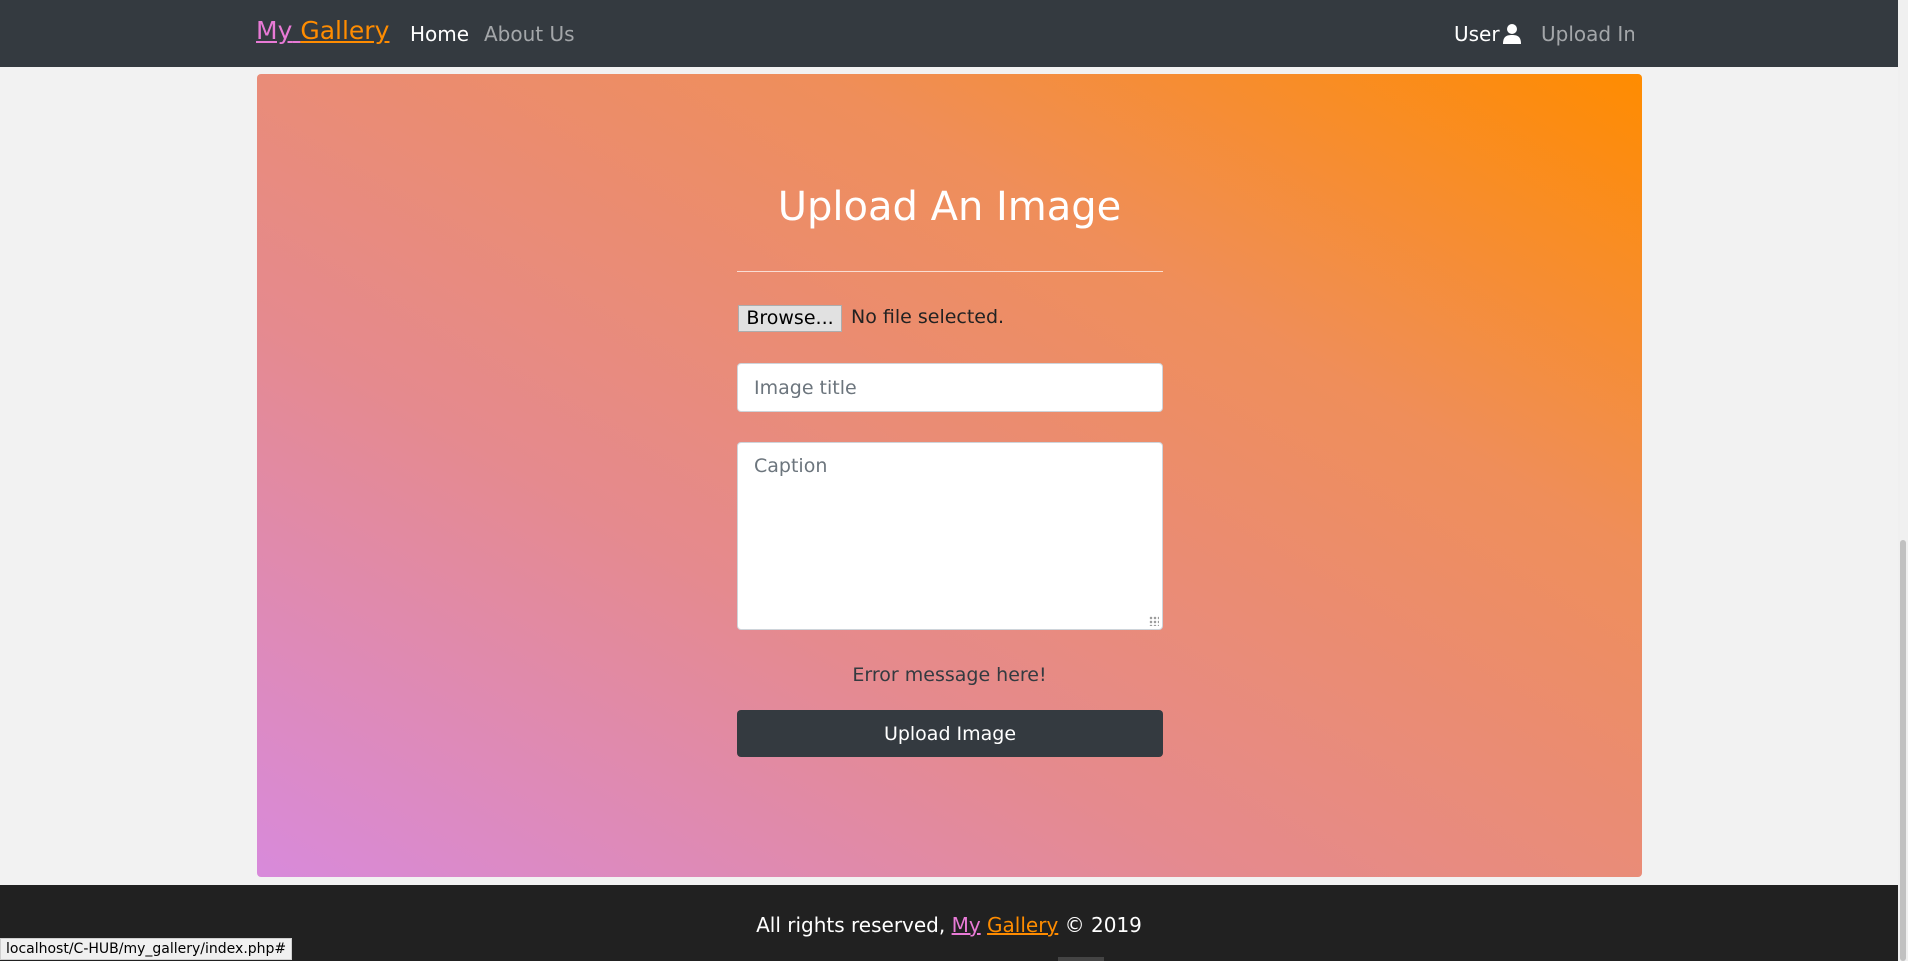 This screenshot has width=1908, height=961. Describe the element at coordinates (146, 949) in the screenshot. I see `browser-status-bar: localhost/C-HUB/my_gallery/index.php#` at that location.